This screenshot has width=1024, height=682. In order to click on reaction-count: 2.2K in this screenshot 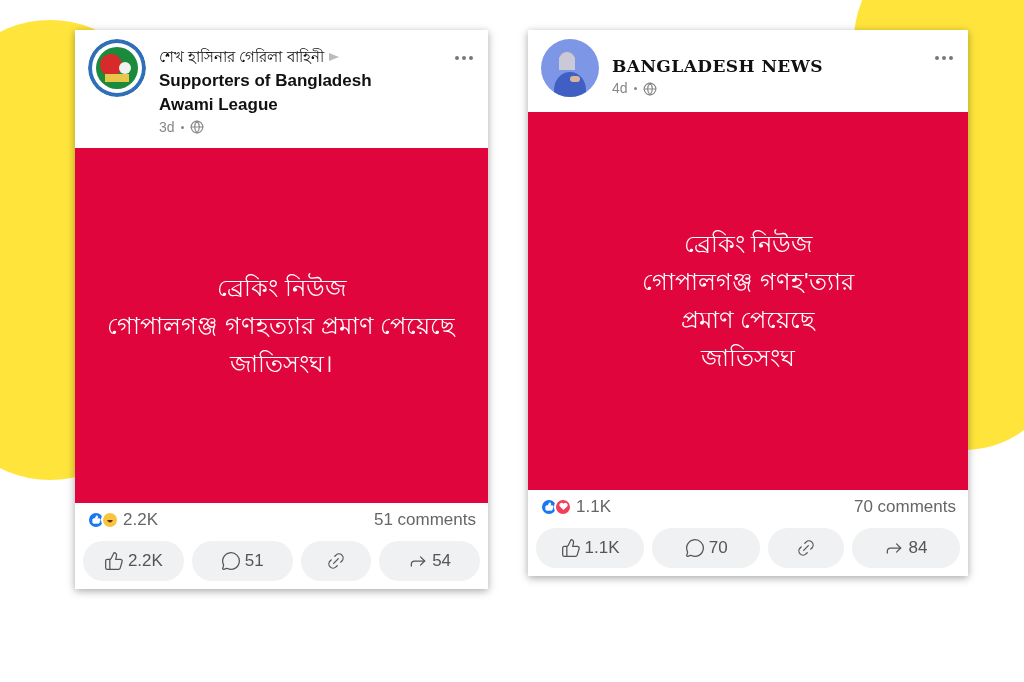, I will do `click(140, 520)`.